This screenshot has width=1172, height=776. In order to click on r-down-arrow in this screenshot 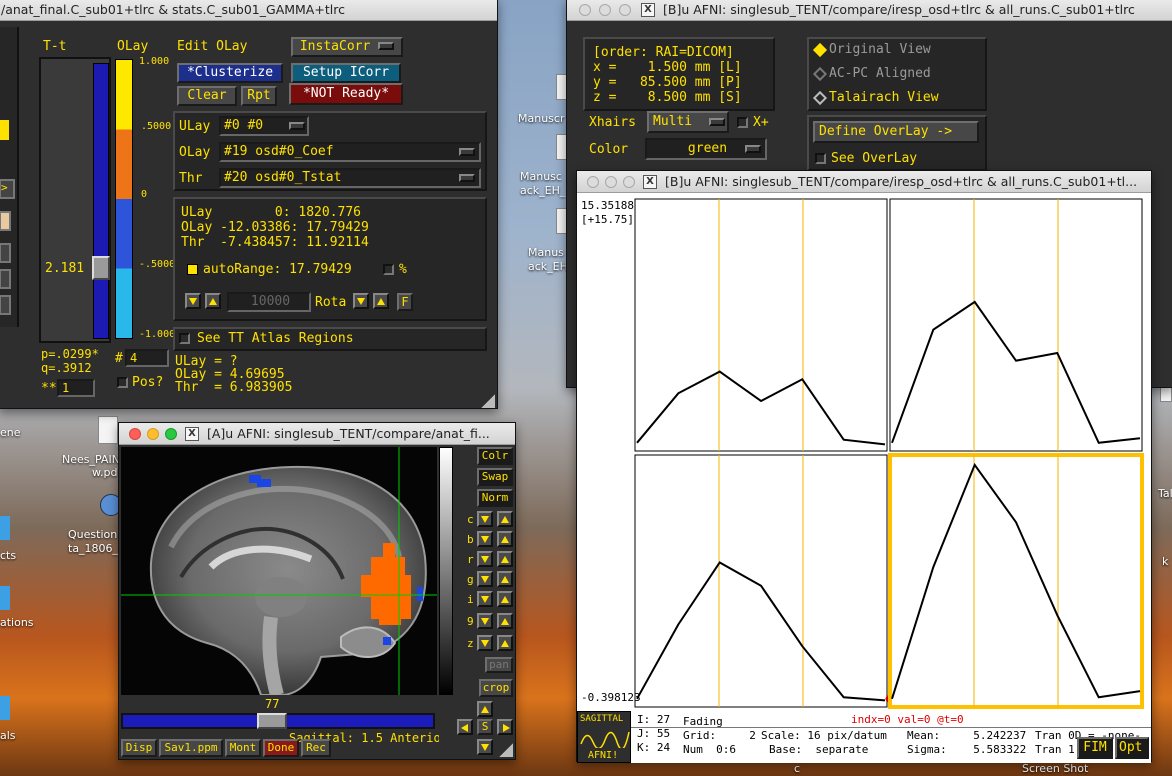, I will do `click(485, 559)`.